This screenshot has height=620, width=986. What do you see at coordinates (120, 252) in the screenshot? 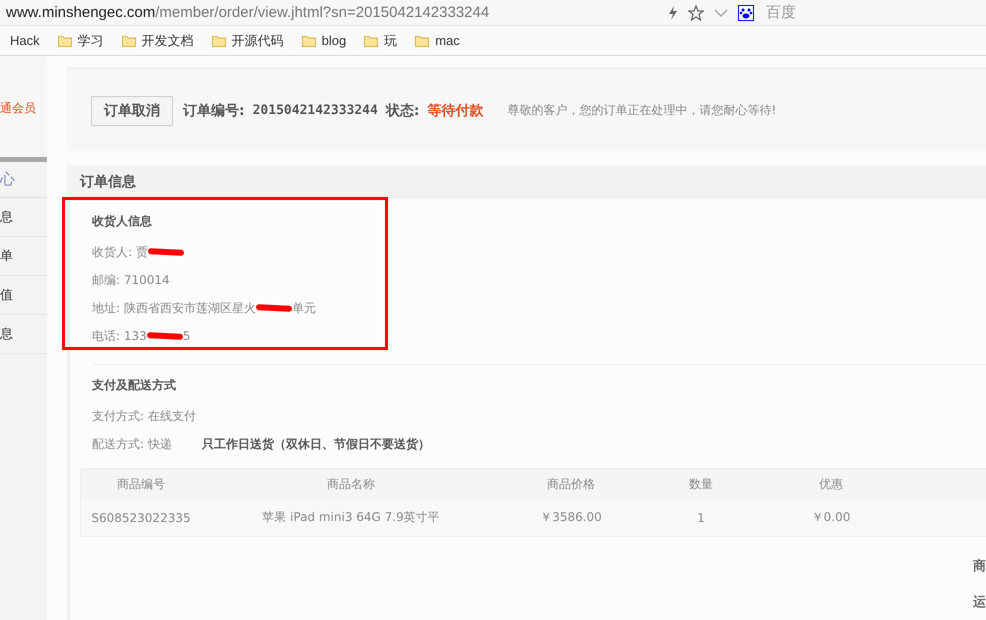
I see `consignee-line: 收货人: 贾` at bounding box center [120, 252].